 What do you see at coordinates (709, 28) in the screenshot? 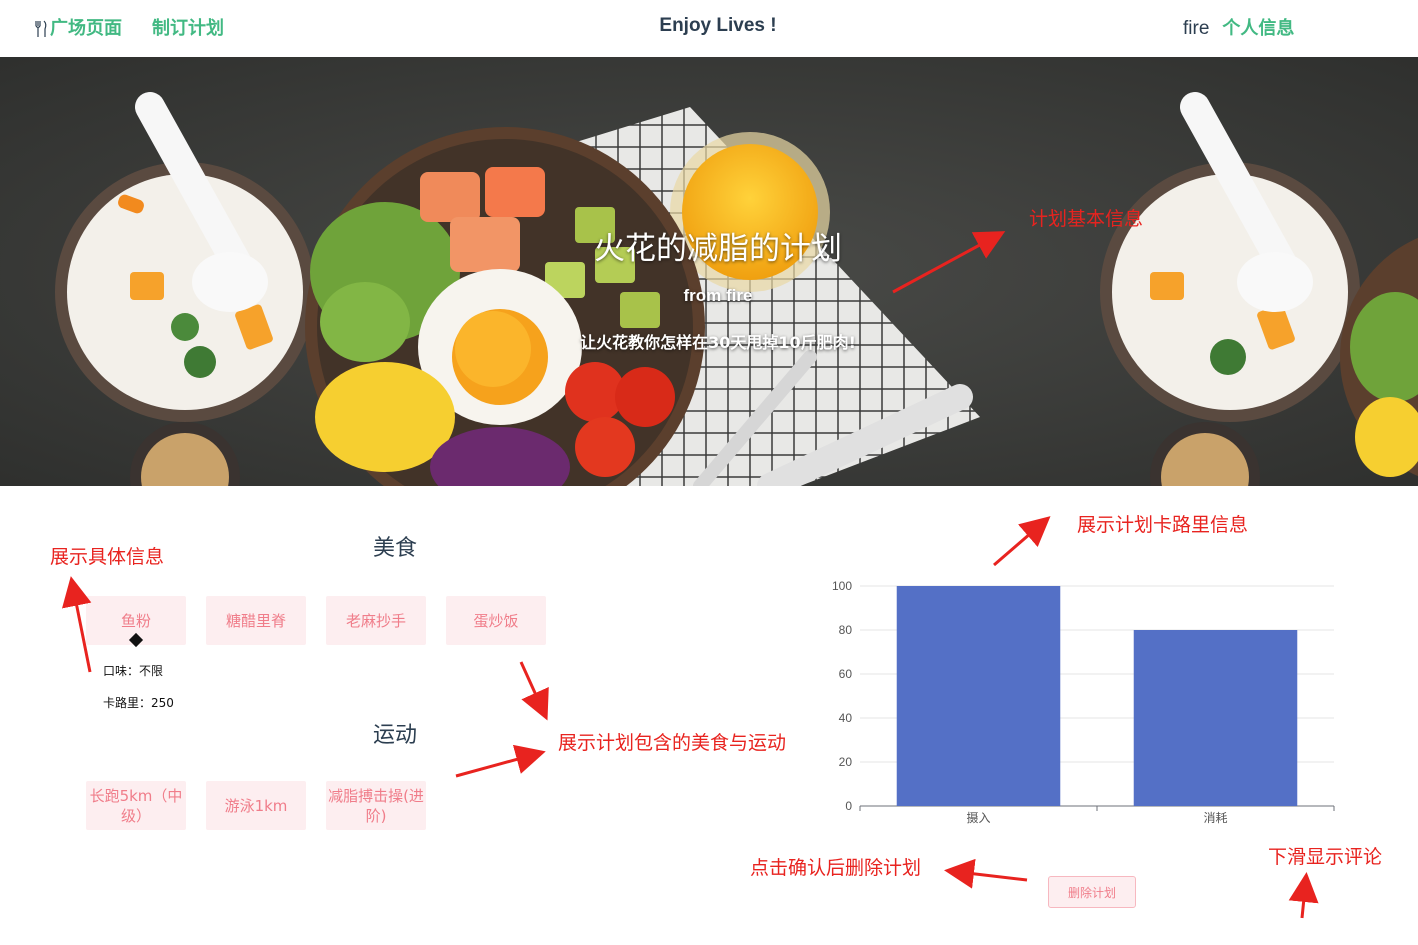
I see `top-navbar: 广场页面 制订计划 Enjoy Lives ! fire 个人信息` at bounding box center [709, 28].